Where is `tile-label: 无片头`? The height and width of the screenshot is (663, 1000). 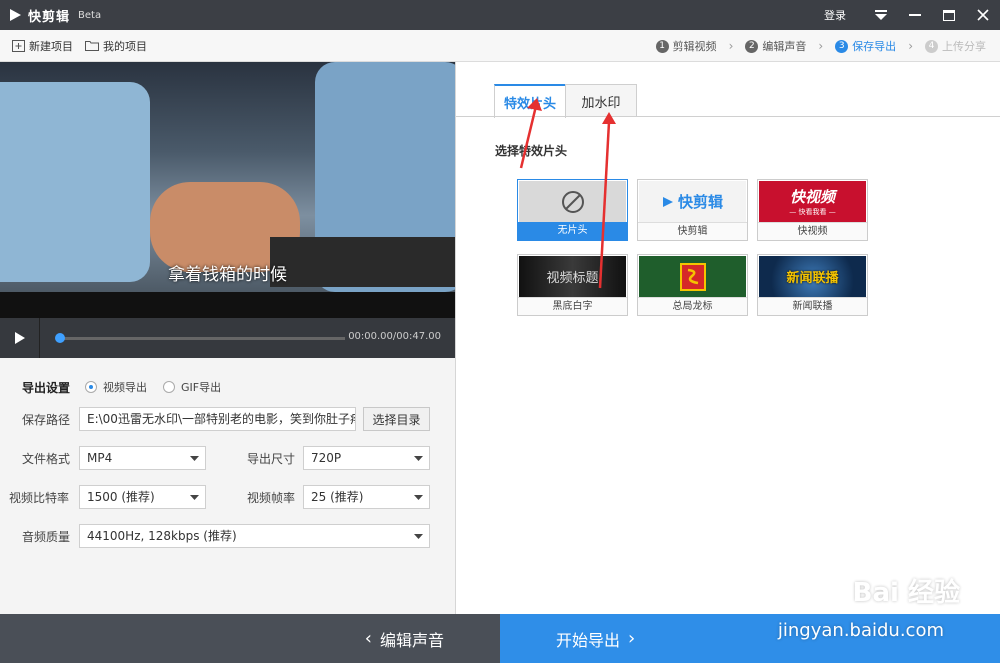
tile-label: 无片头 is located at coordinates (572, 231).